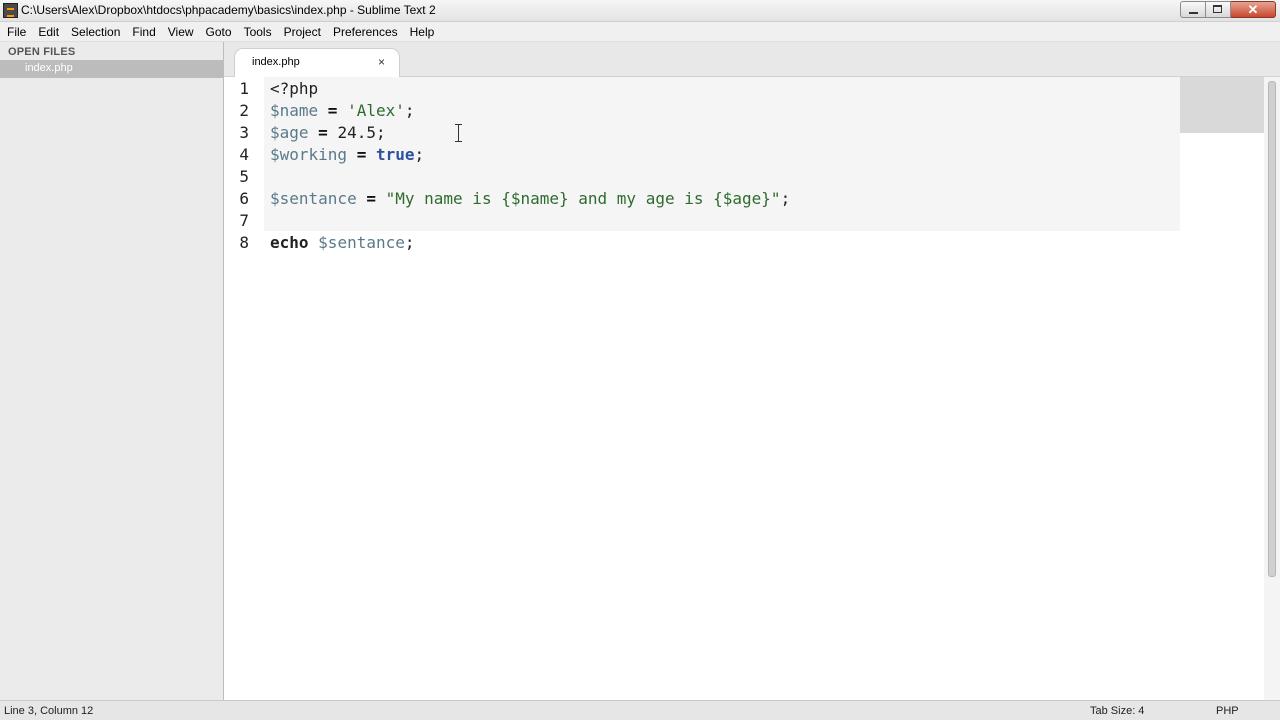  Describe the element at coordinates (244, 220) in the screenshot. I see `line-number: 7` at that location.